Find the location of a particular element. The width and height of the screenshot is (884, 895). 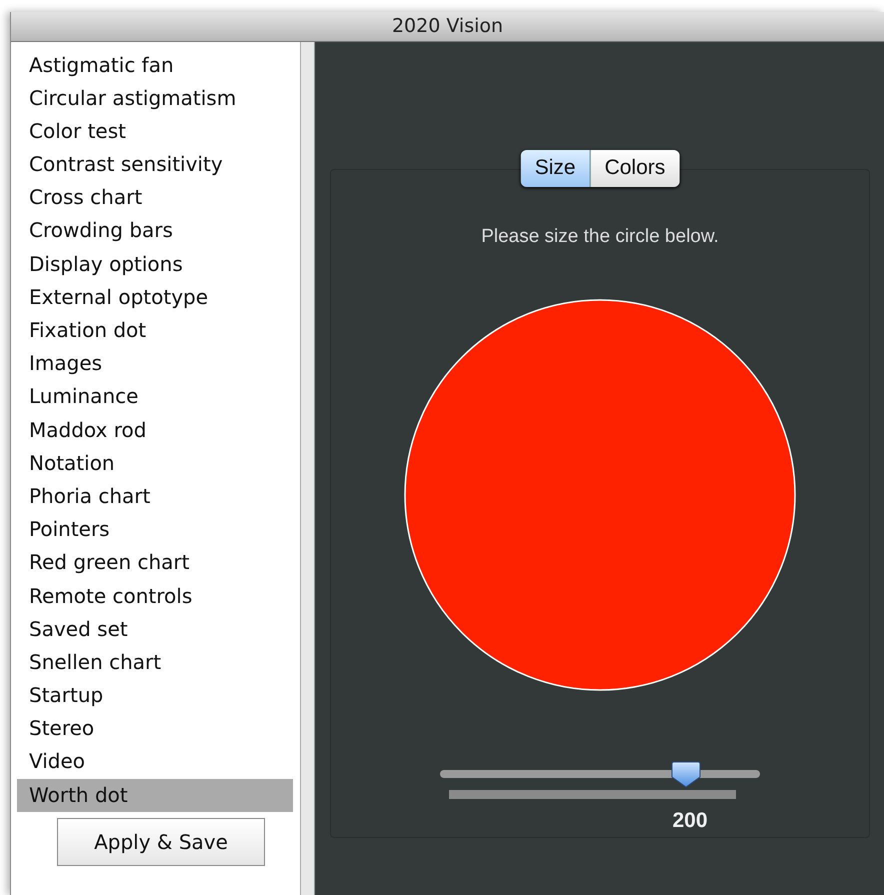

sidebar-item: Maddox rod is located at coordinates (155, 430).